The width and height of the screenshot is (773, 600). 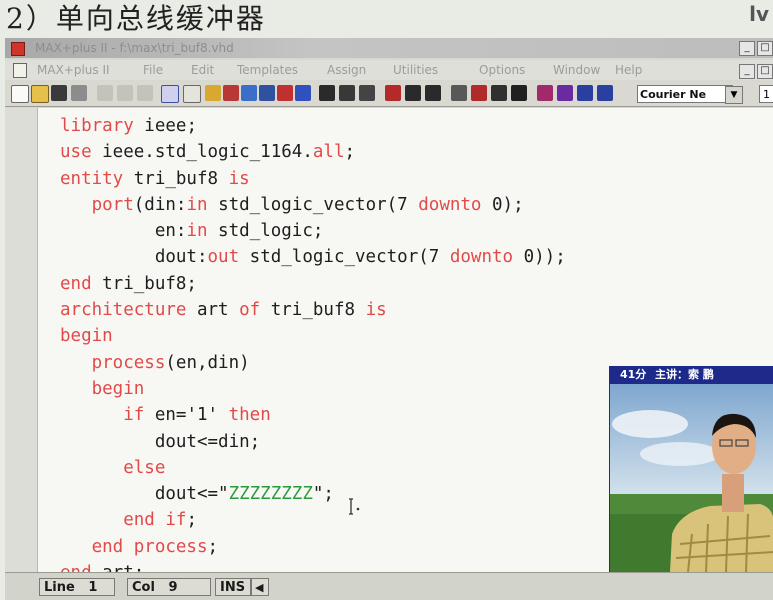 What do you see at coordinates (231, 93) in the screenshot?
I see `floorplan-icon` at bounding box center [231, 93].